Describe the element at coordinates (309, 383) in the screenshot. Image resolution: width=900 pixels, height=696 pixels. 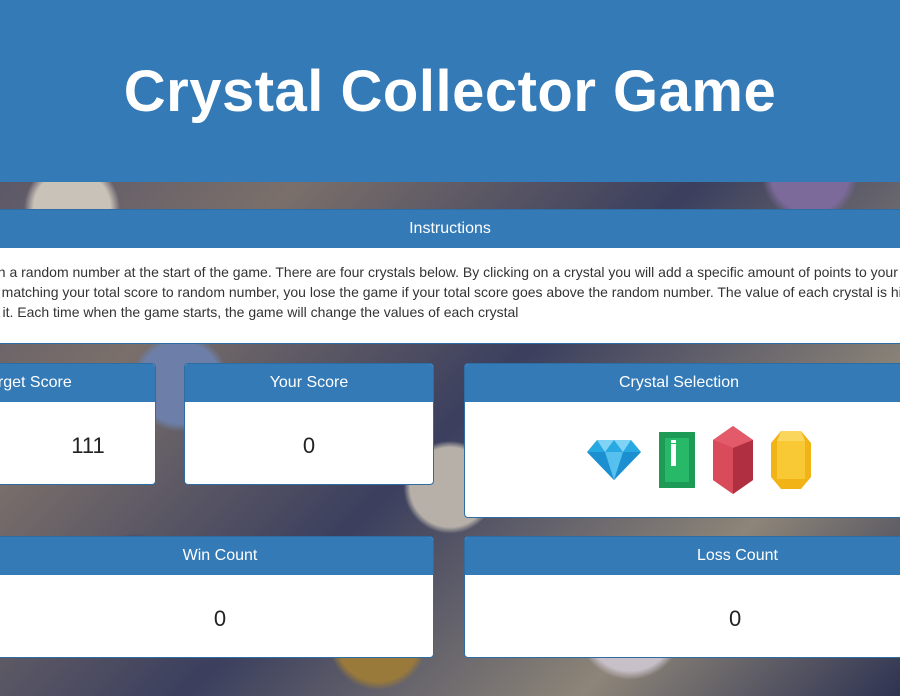
I see `your-score-heading: Your Score` at that location.